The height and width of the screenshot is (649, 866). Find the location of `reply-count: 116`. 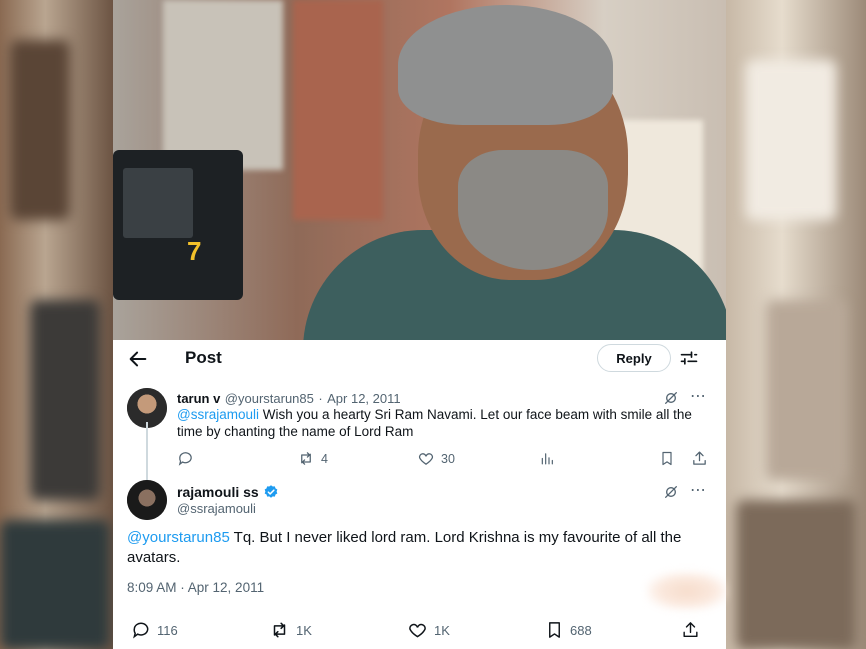

reply-count: 116 is located at coordinates (167, 630).